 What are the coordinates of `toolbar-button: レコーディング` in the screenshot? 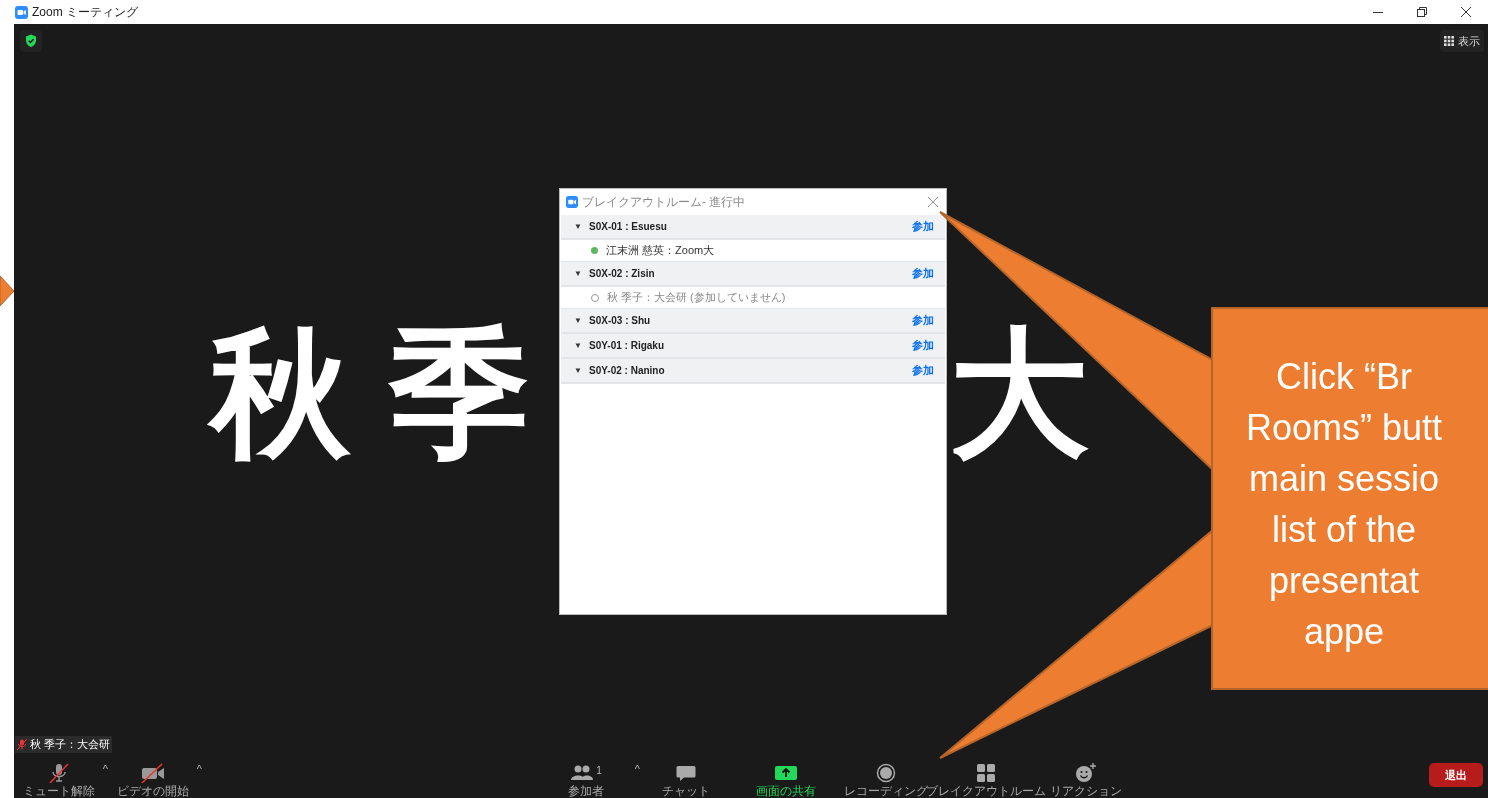 It's located at (886, 777).